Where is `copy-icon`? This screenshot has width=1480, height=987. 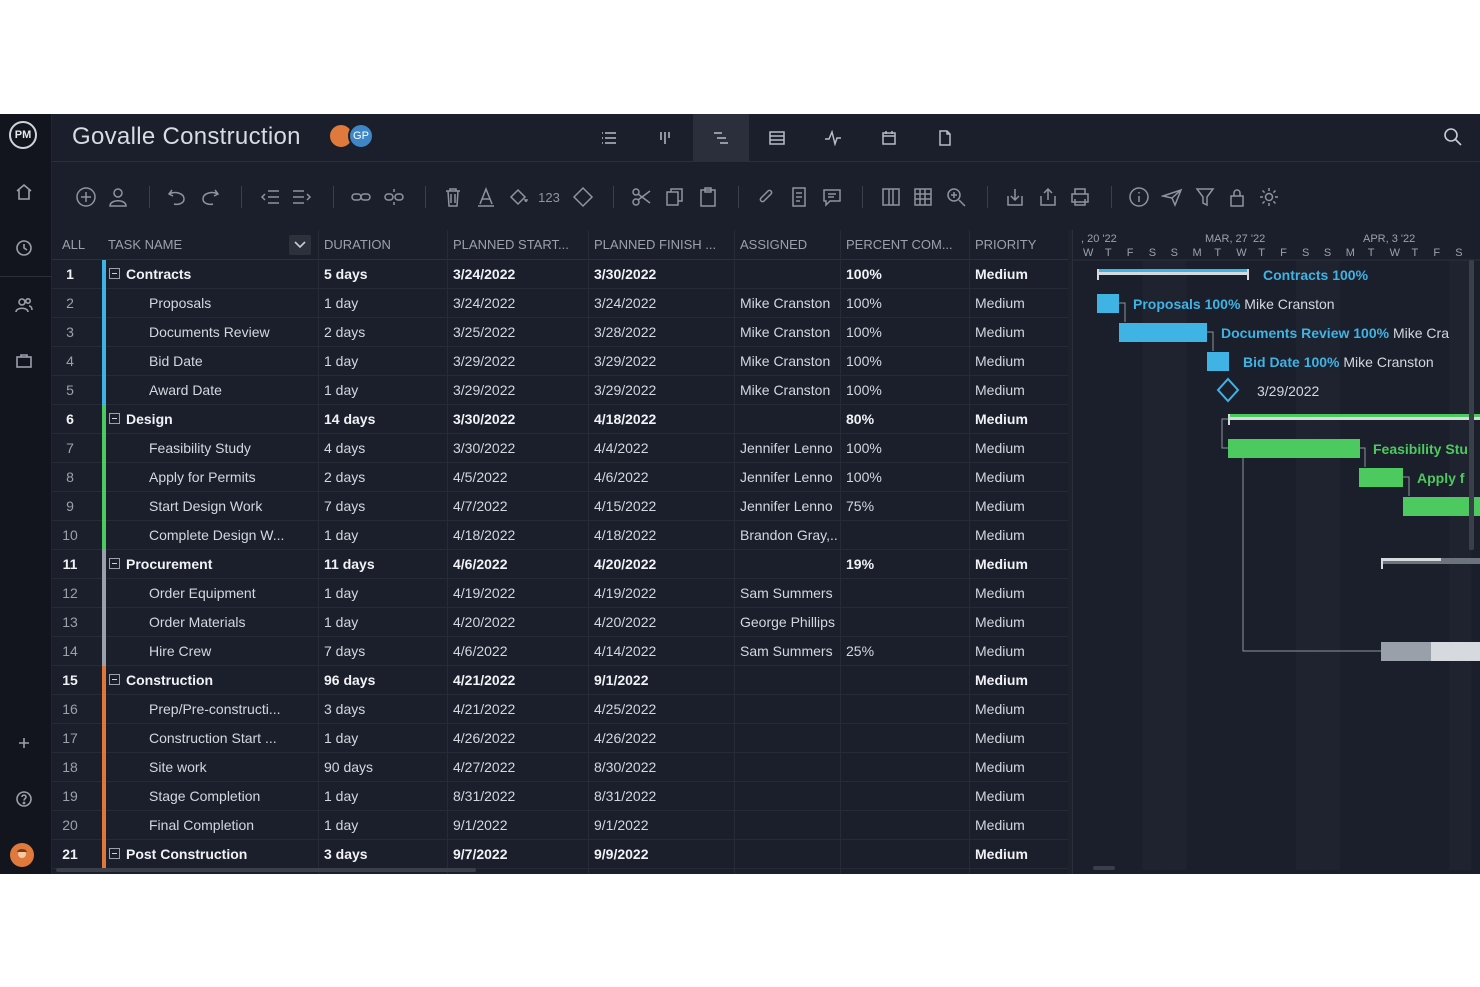
copy-icon is located at coordinates (675, 197).